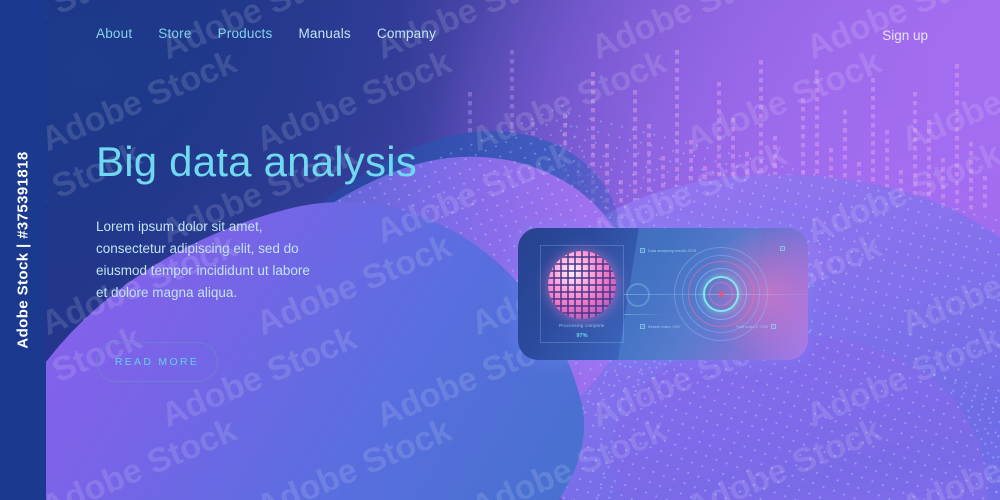 This screenshot has height=500, width=1000. I want to click on stock-id-text: Adobe Stock | #375391818, so click(23, 250).